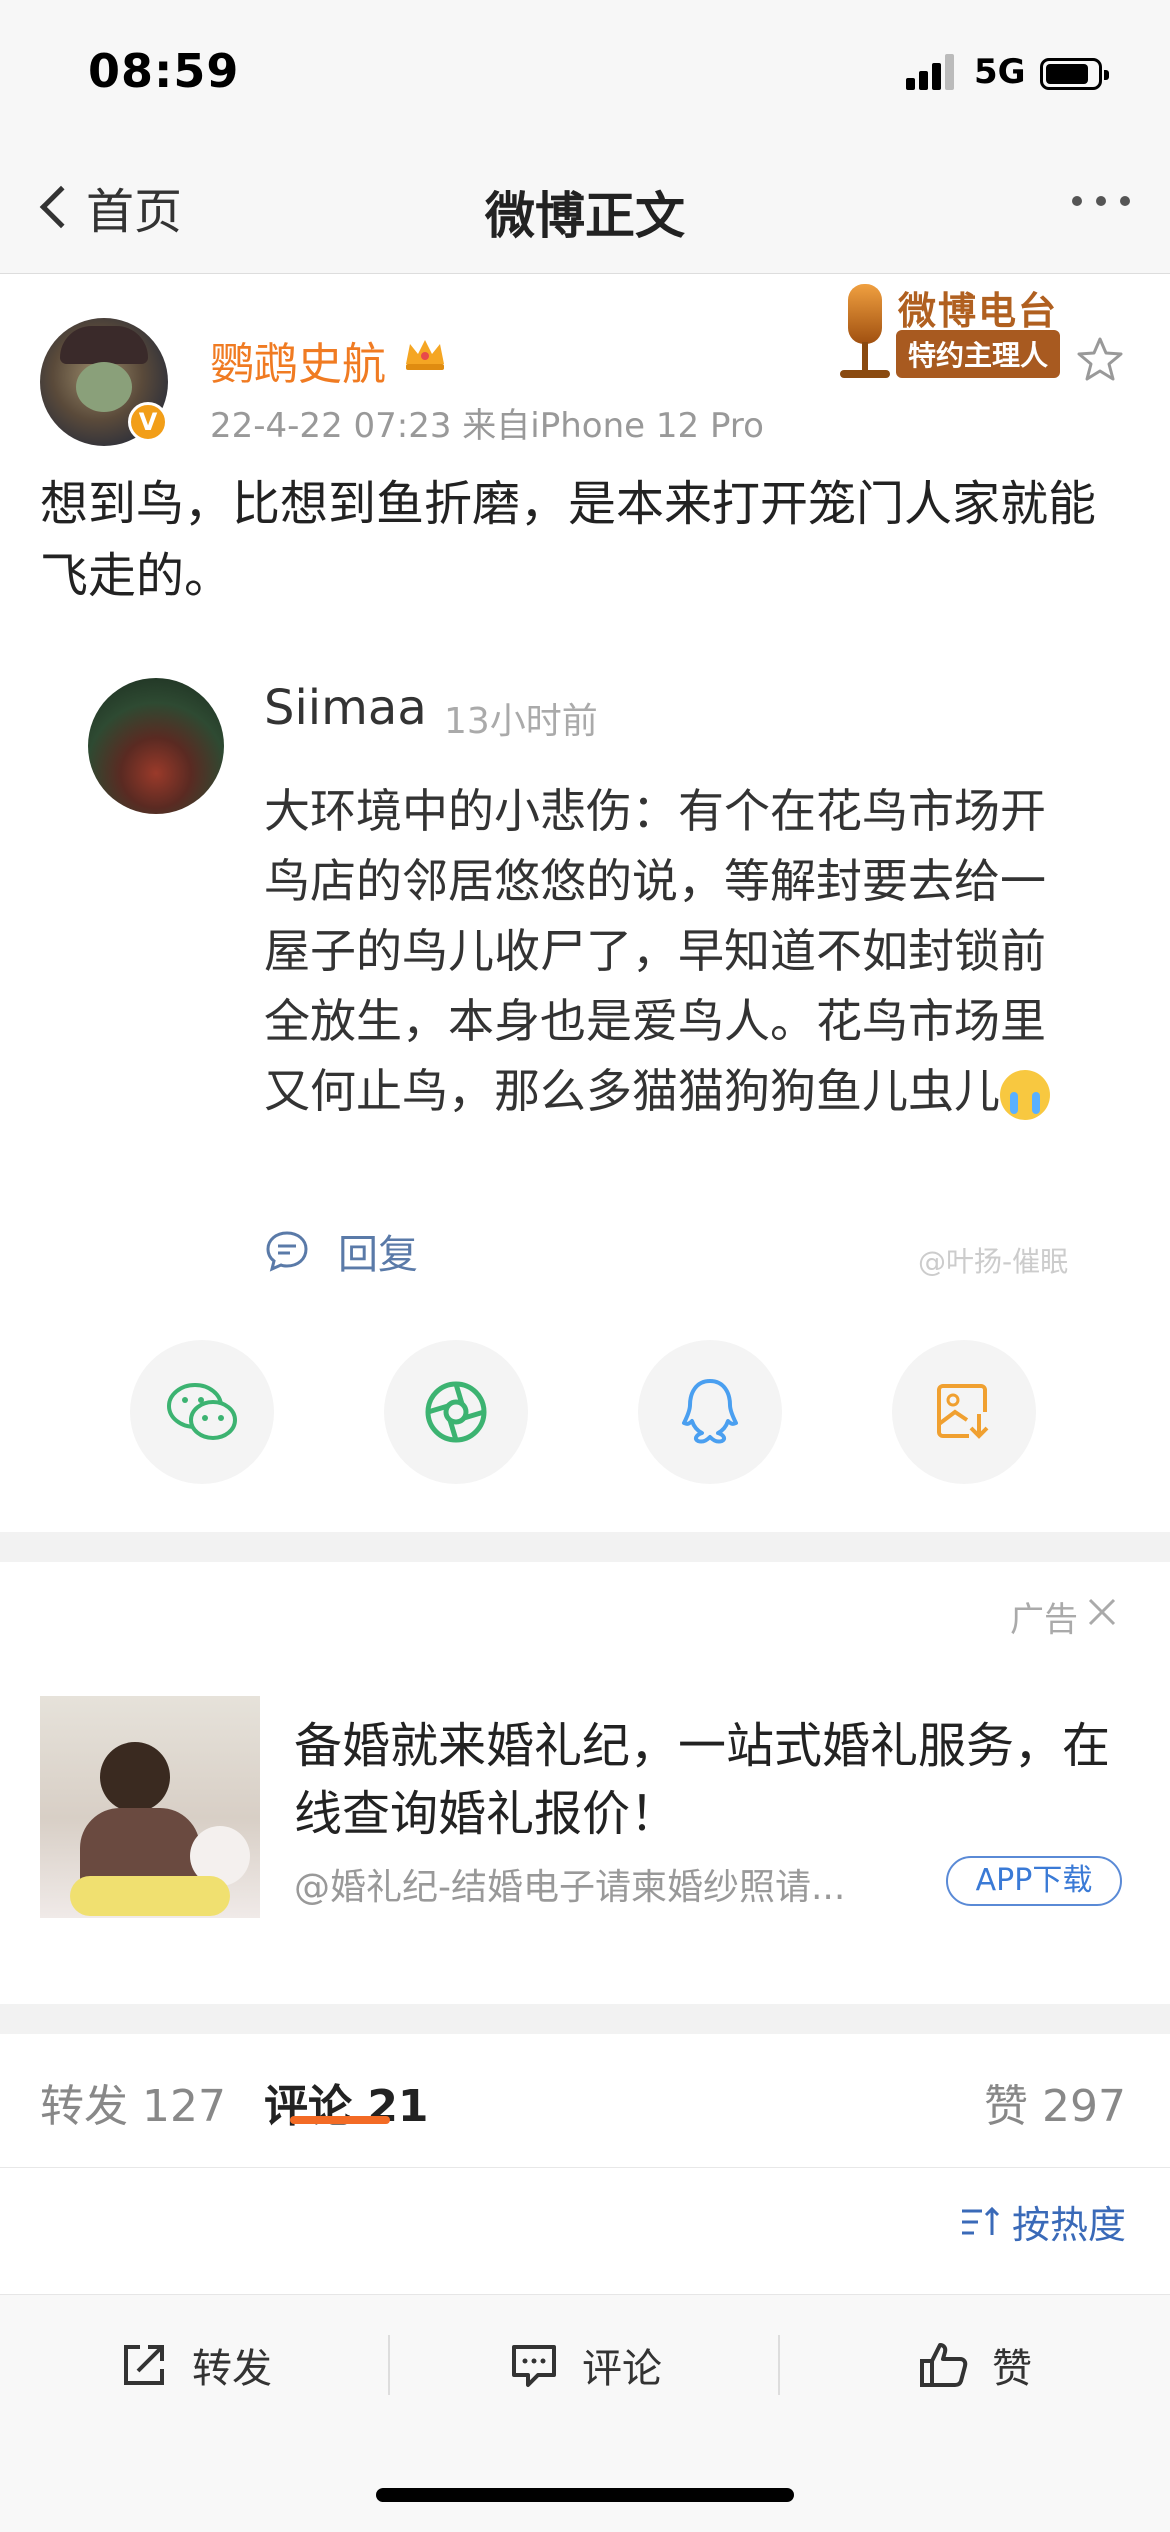  I want to click on reply-label: 回复, so click(378, 1255).